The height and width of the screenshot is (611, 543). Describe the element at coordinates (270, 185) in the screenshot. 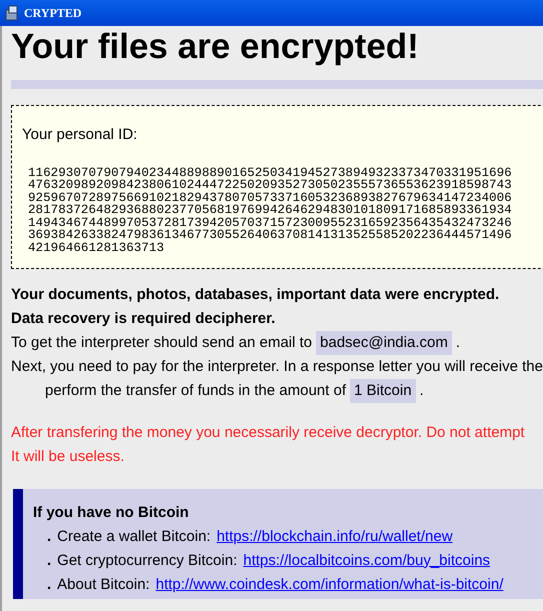

I see `personal-id-line: 4763209892098423806102444722502093527305023555736553623918598743` at that location.